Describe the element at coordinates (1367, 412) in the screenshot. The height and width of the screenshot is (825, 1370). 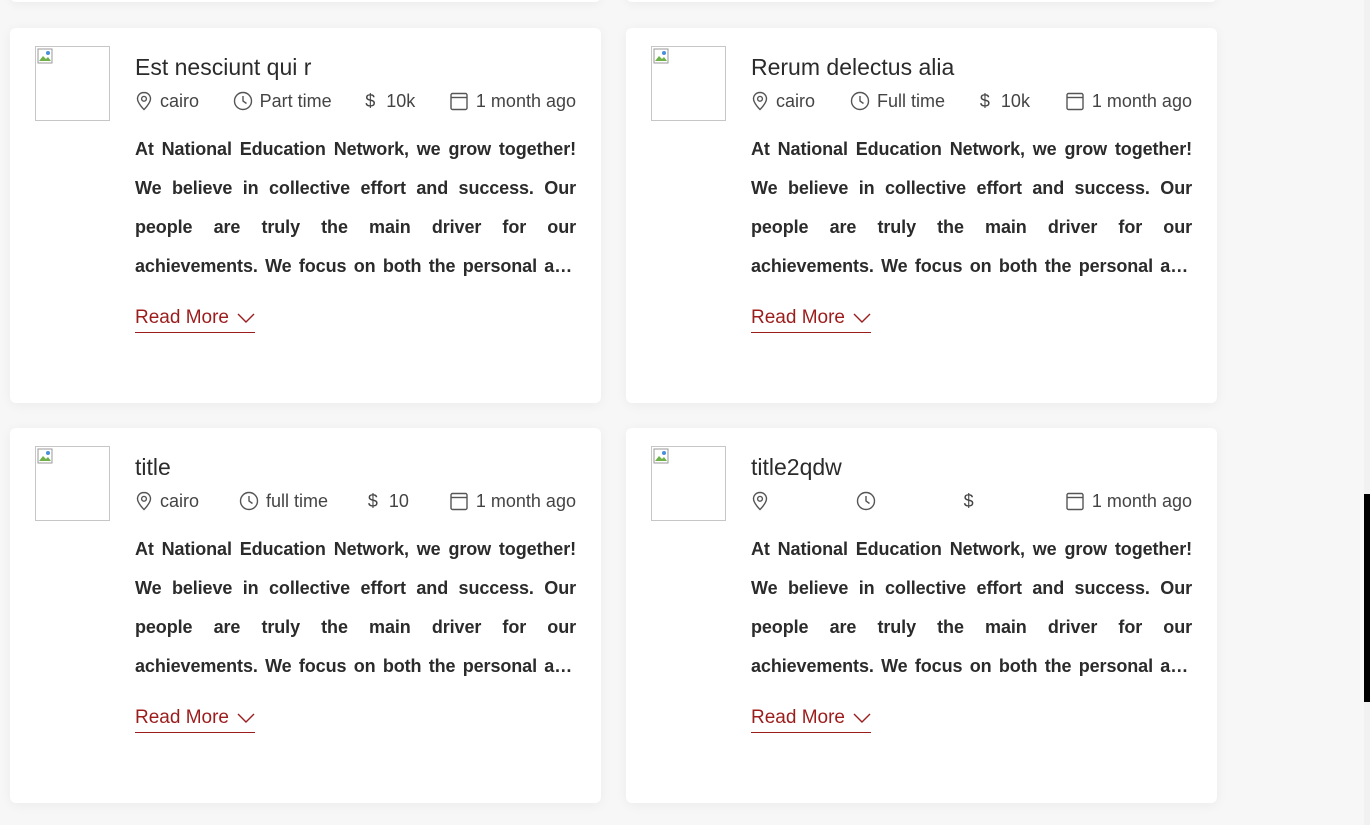
I see `vertical-scrollbar` at that location.